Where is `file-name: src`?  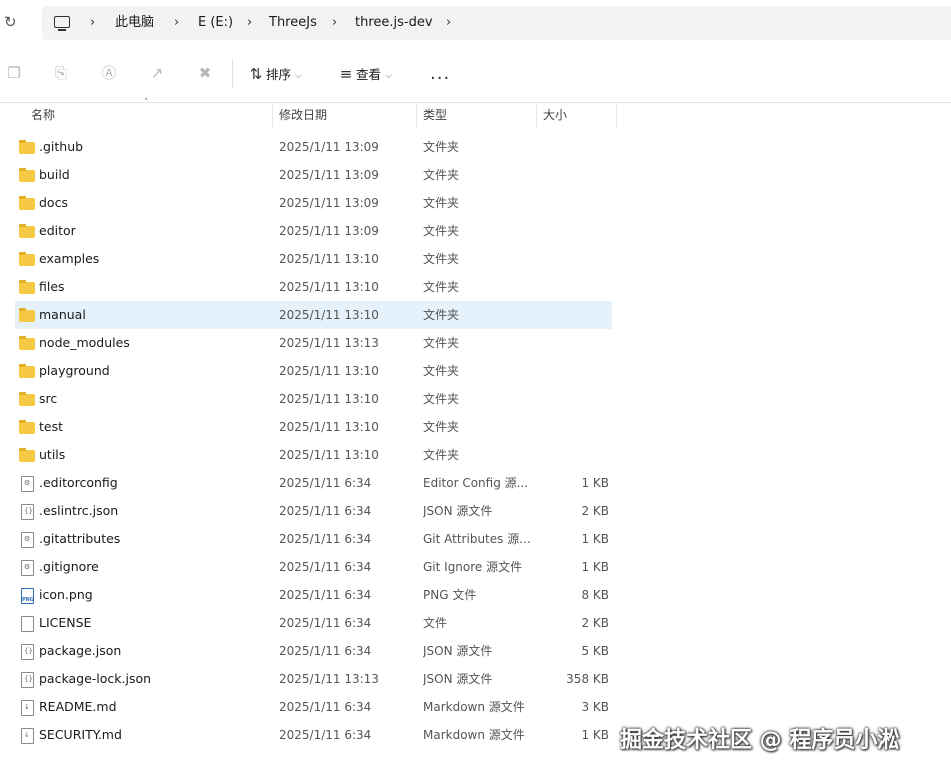 file-name: src is located at coordinates (48, 398).